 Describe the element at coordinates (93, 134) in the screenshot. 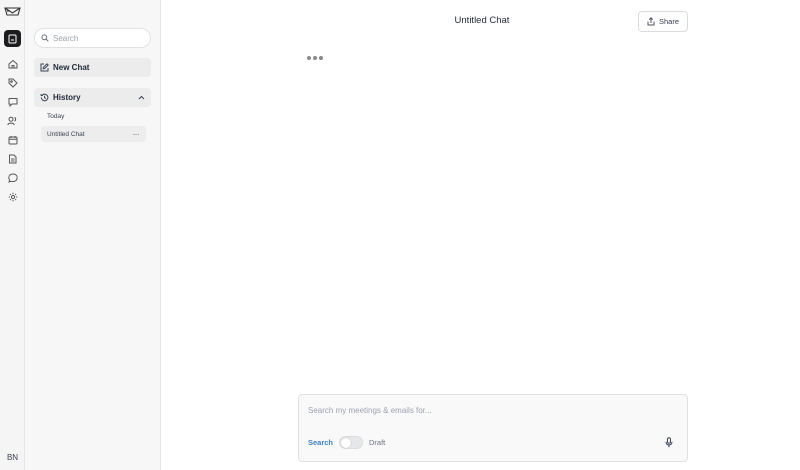

I see `history-item: Untitled Chat ···` at that location.